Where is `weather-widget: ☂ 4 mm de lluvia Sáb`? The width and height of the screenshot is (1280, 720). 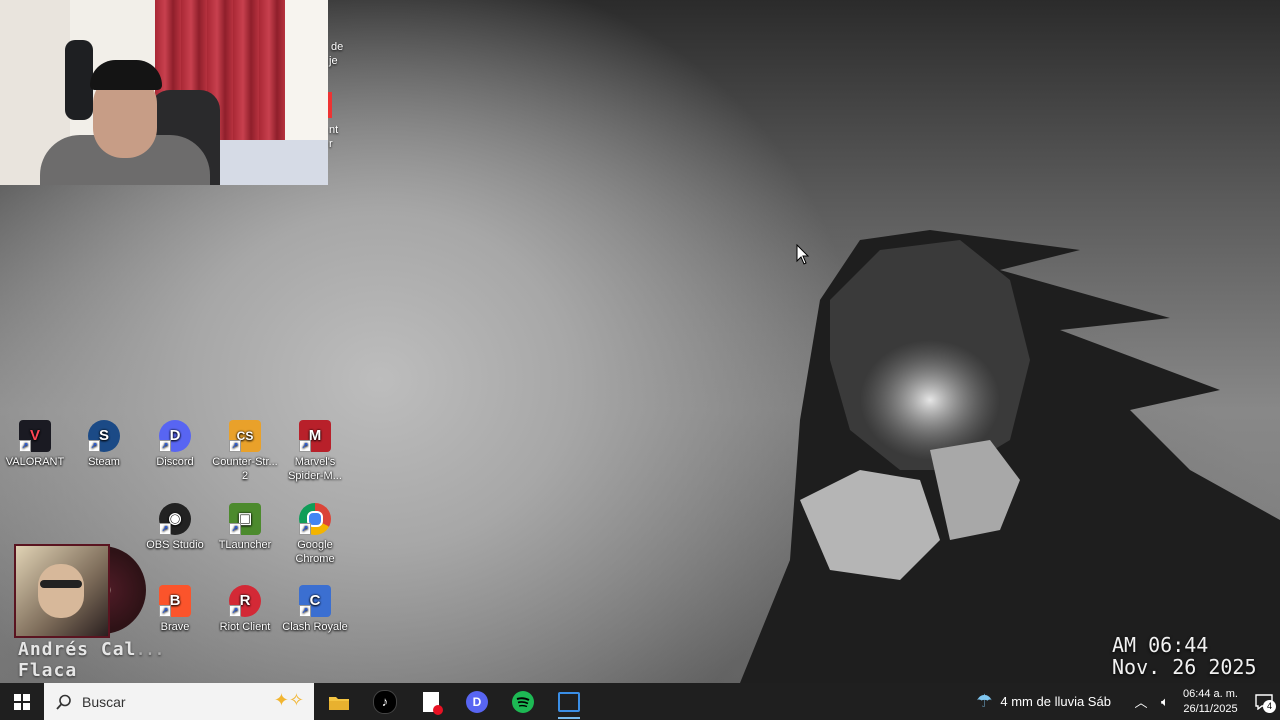 weather-widget: ☂ 4 mm de lluvia Sáb is located at coordinates (1043, 701).